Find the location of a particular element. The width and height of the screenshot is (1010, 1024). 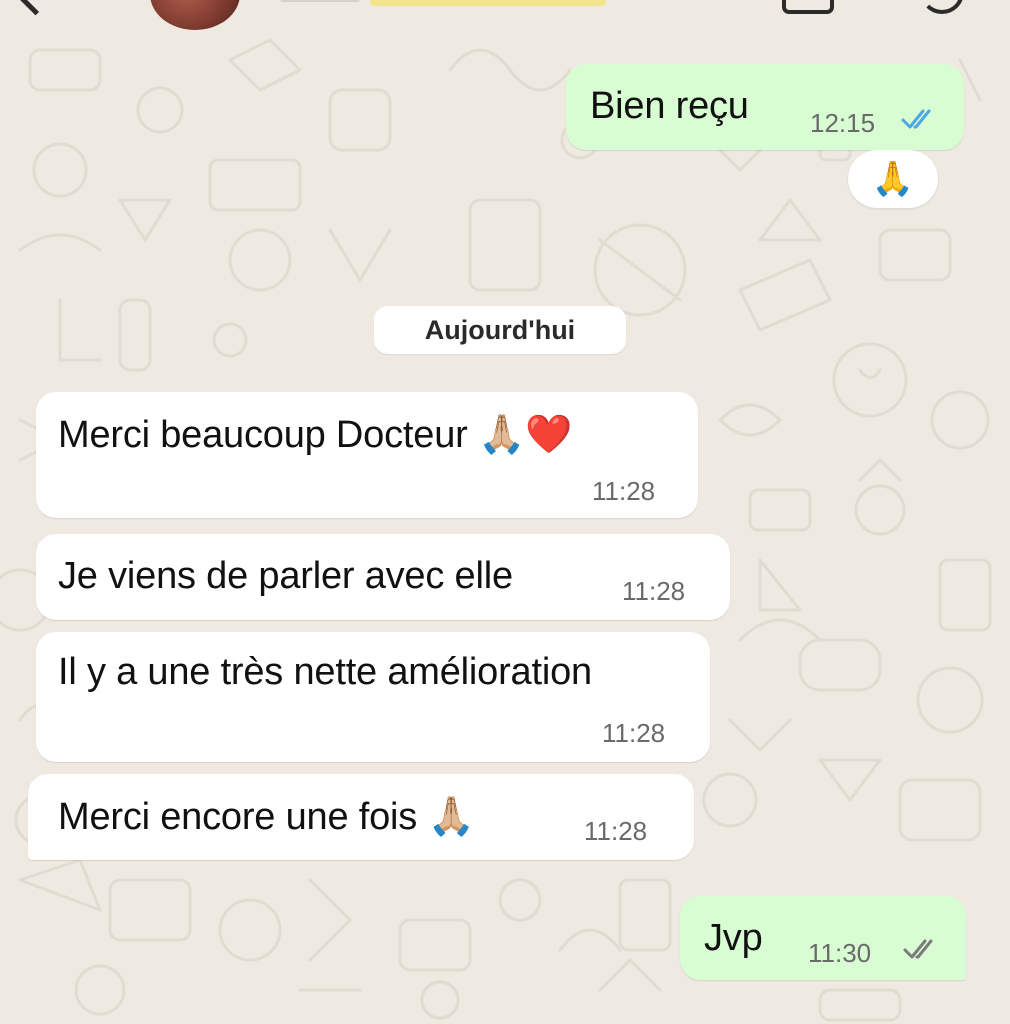

message-text-content: Merci beaucoup Docteur is located at coordinates (263, 435).